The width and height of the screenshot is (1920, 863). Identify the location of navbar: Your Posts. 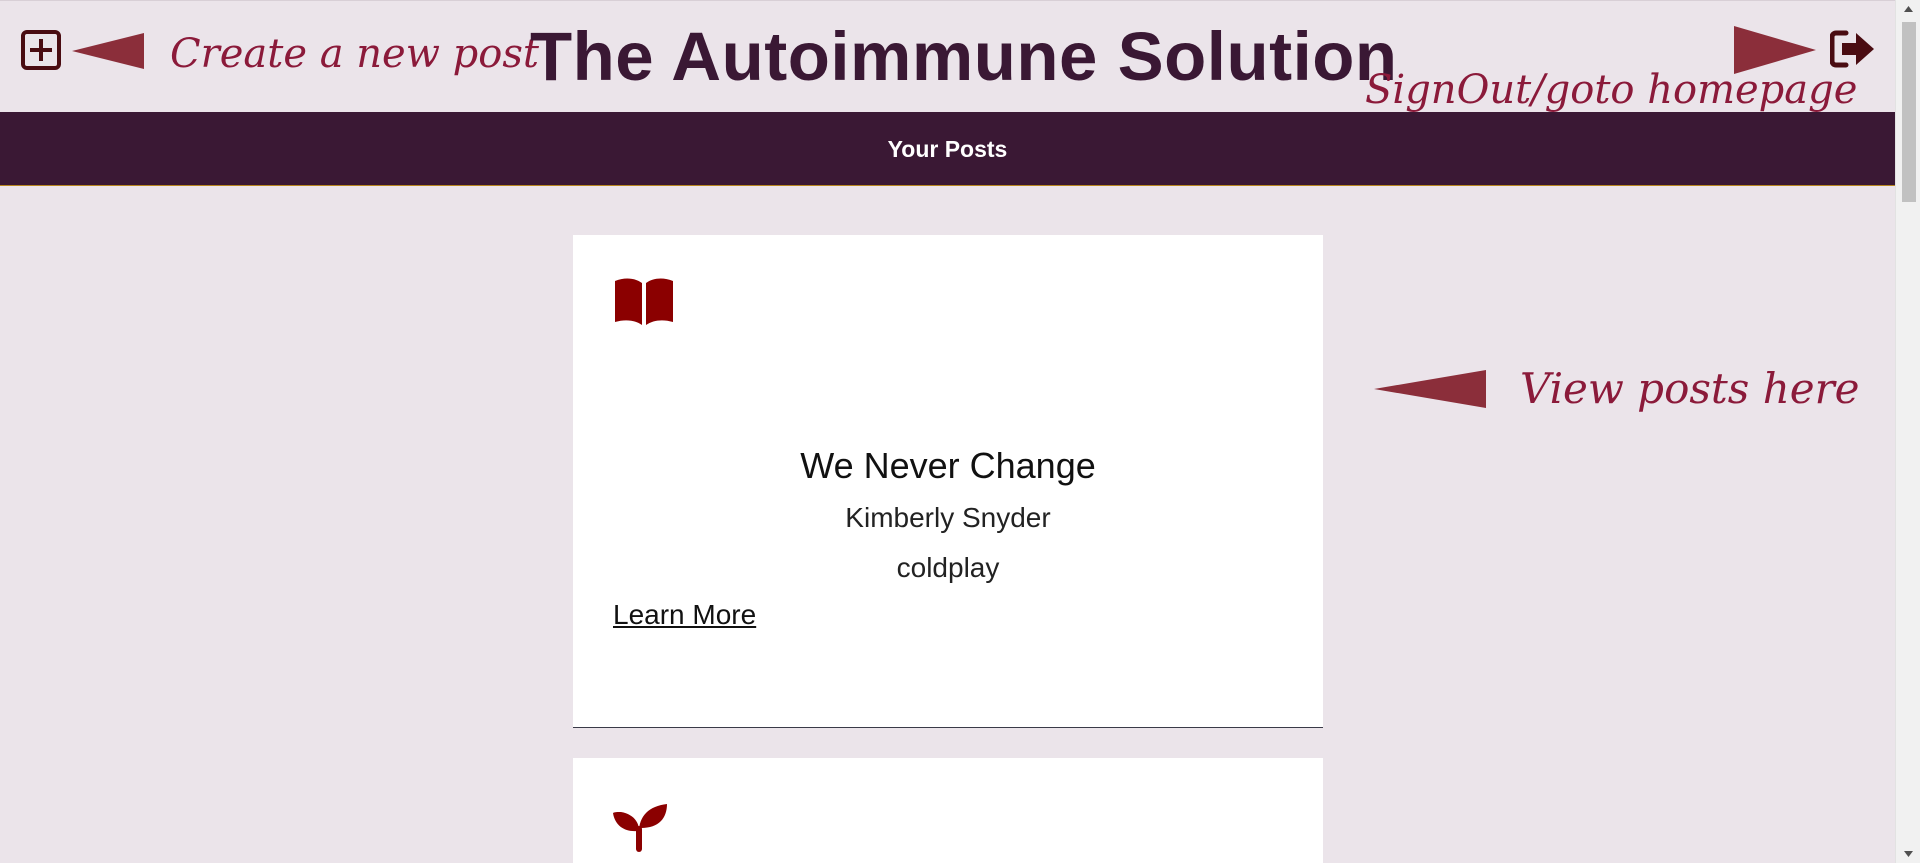
(947, 149).